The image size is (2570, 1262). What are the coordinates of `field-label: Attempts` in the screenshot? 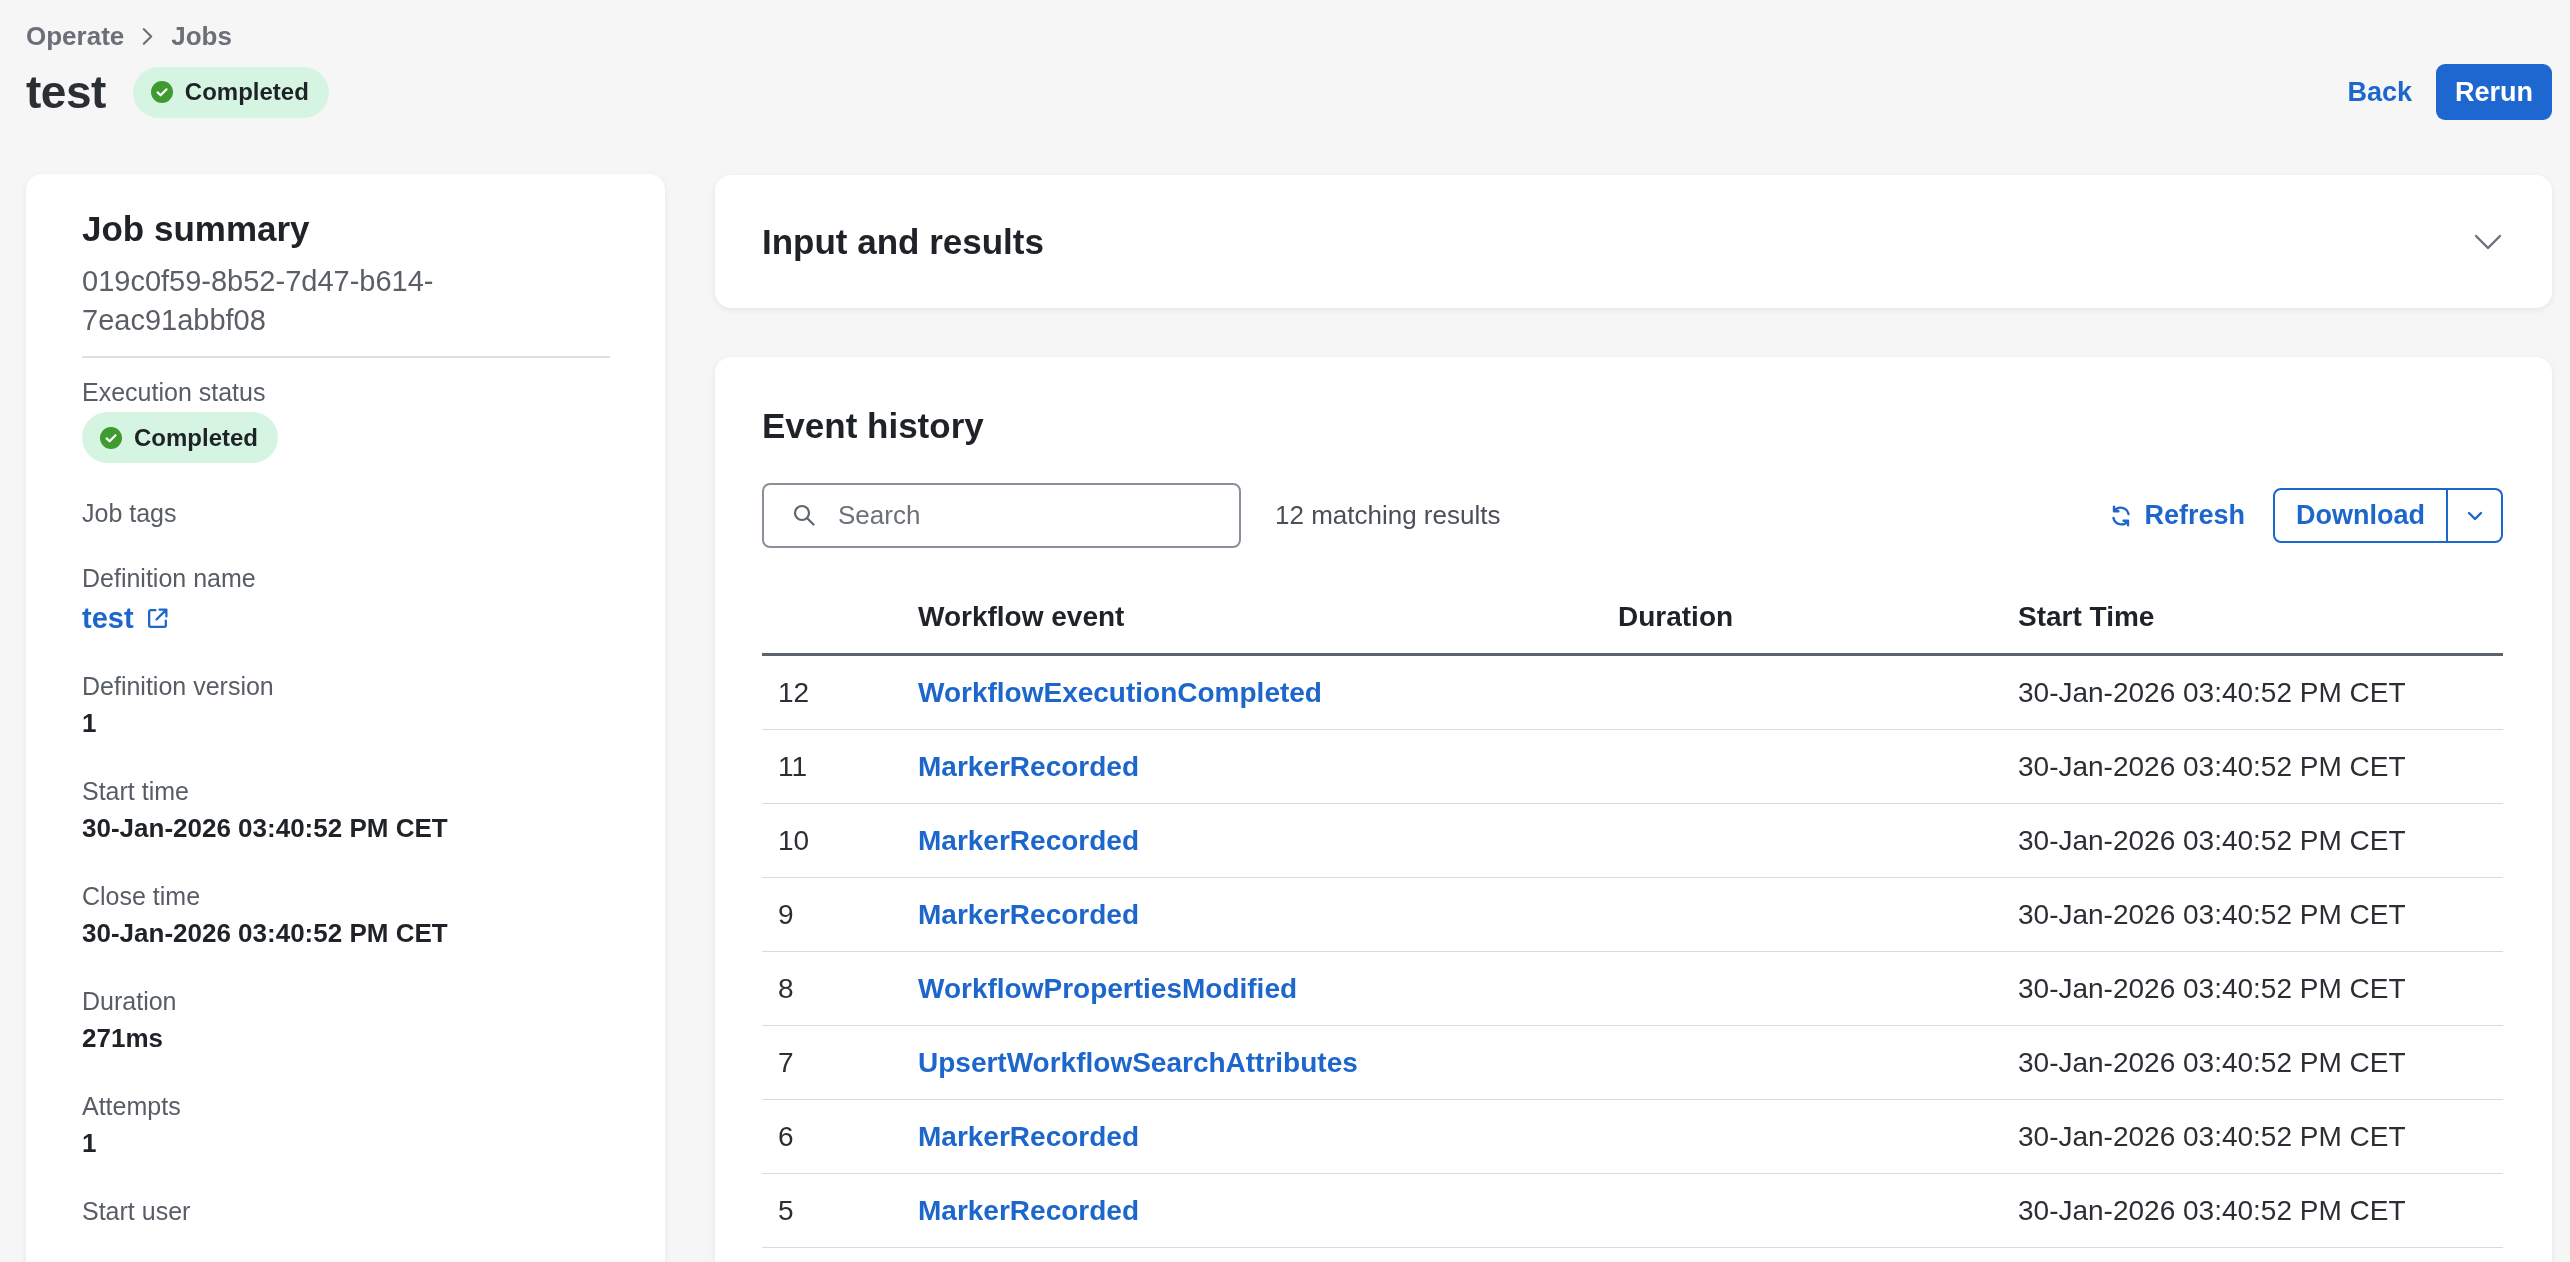 It's located at (131, 1106).